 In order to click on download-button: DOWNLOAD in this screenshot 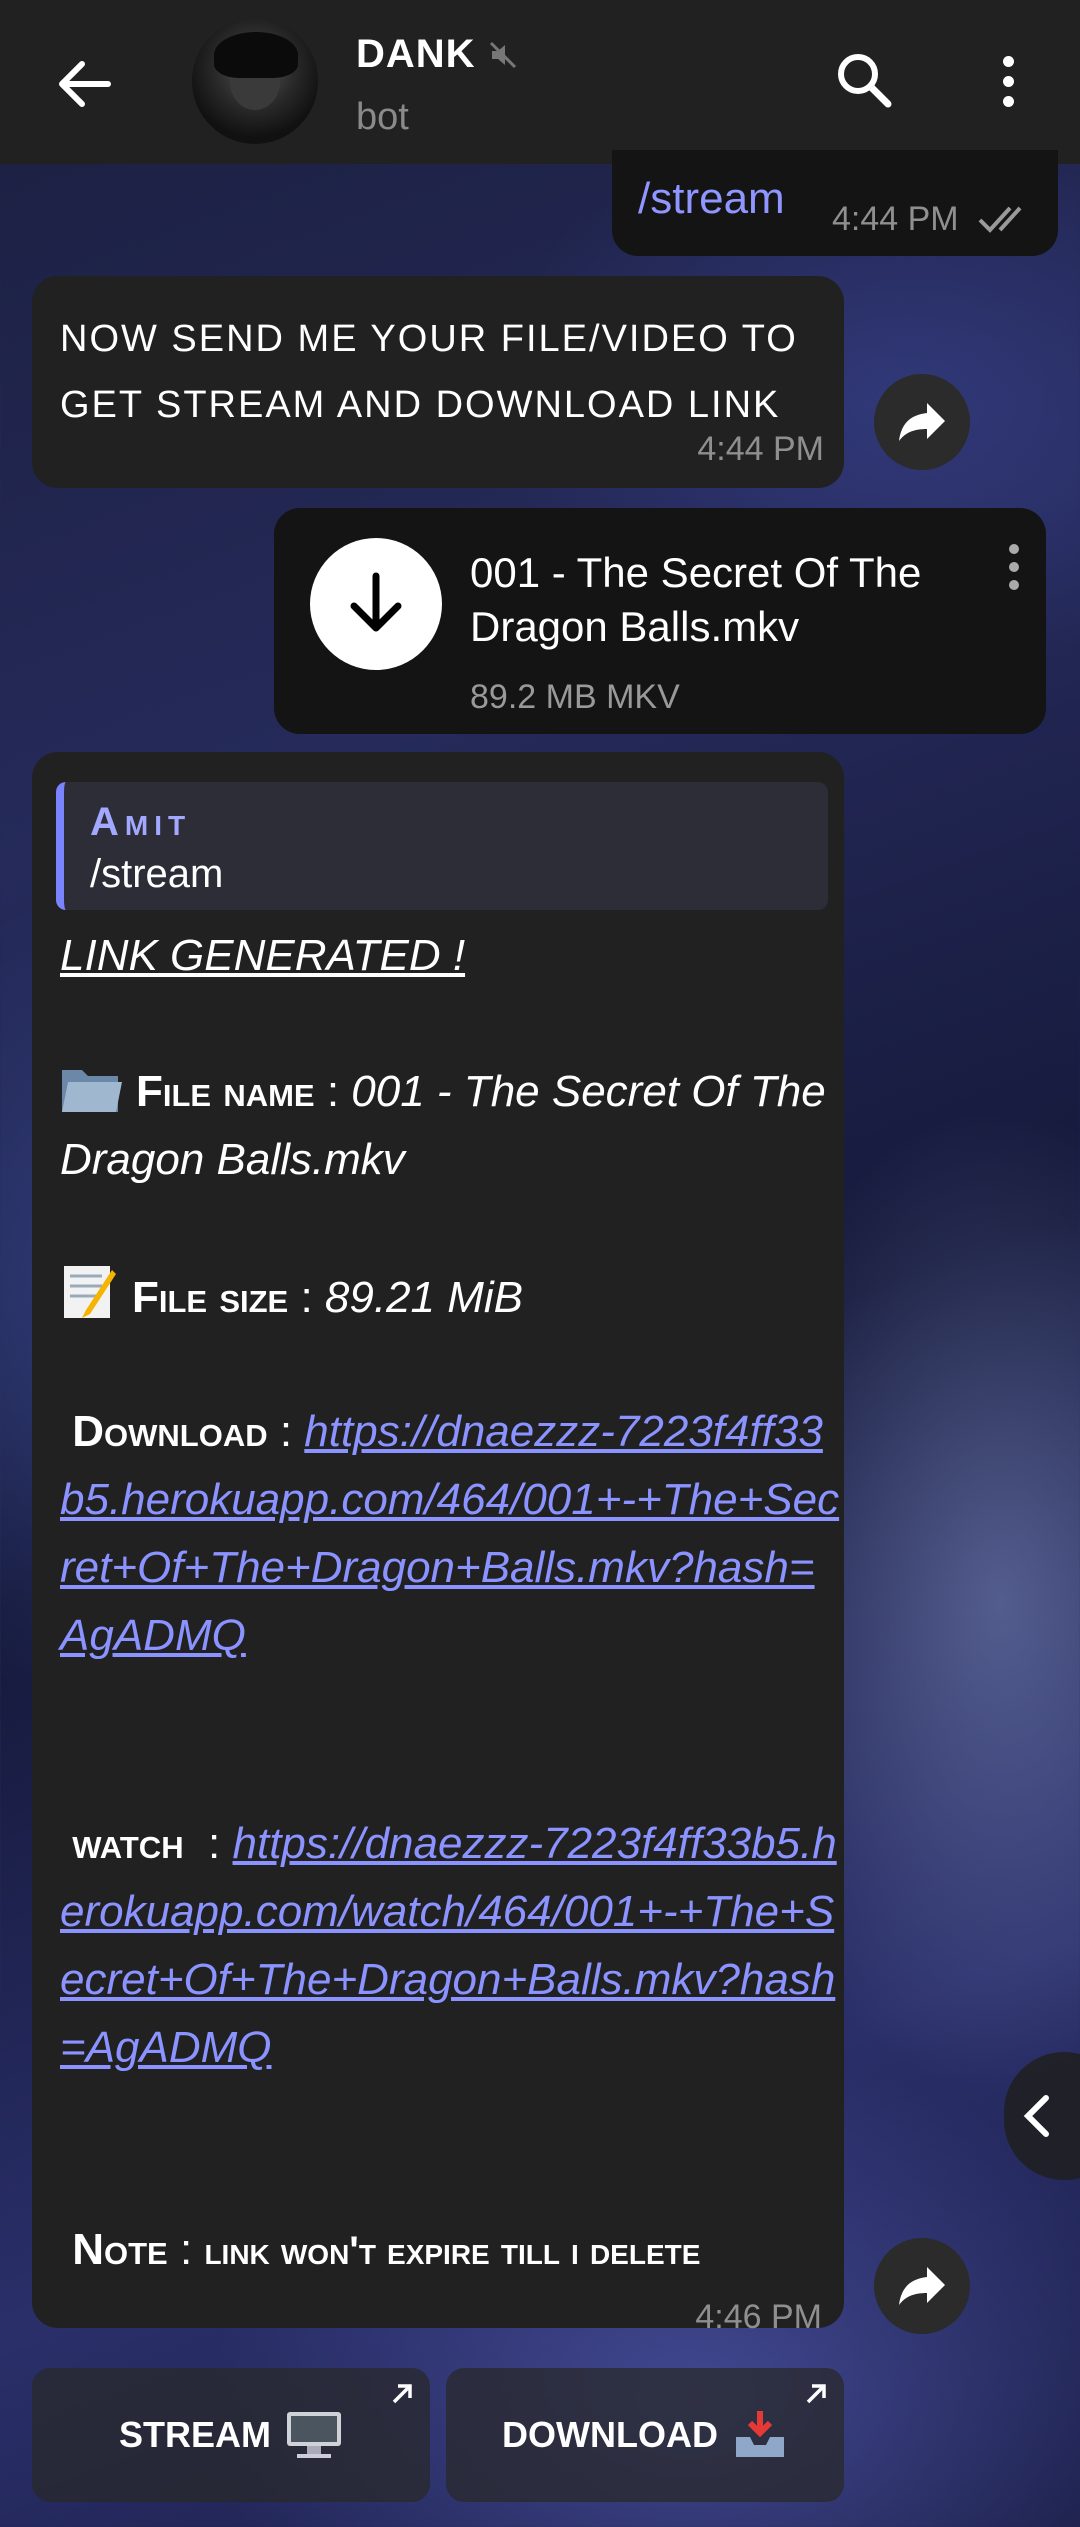, I will do `click(645, 2435)`.